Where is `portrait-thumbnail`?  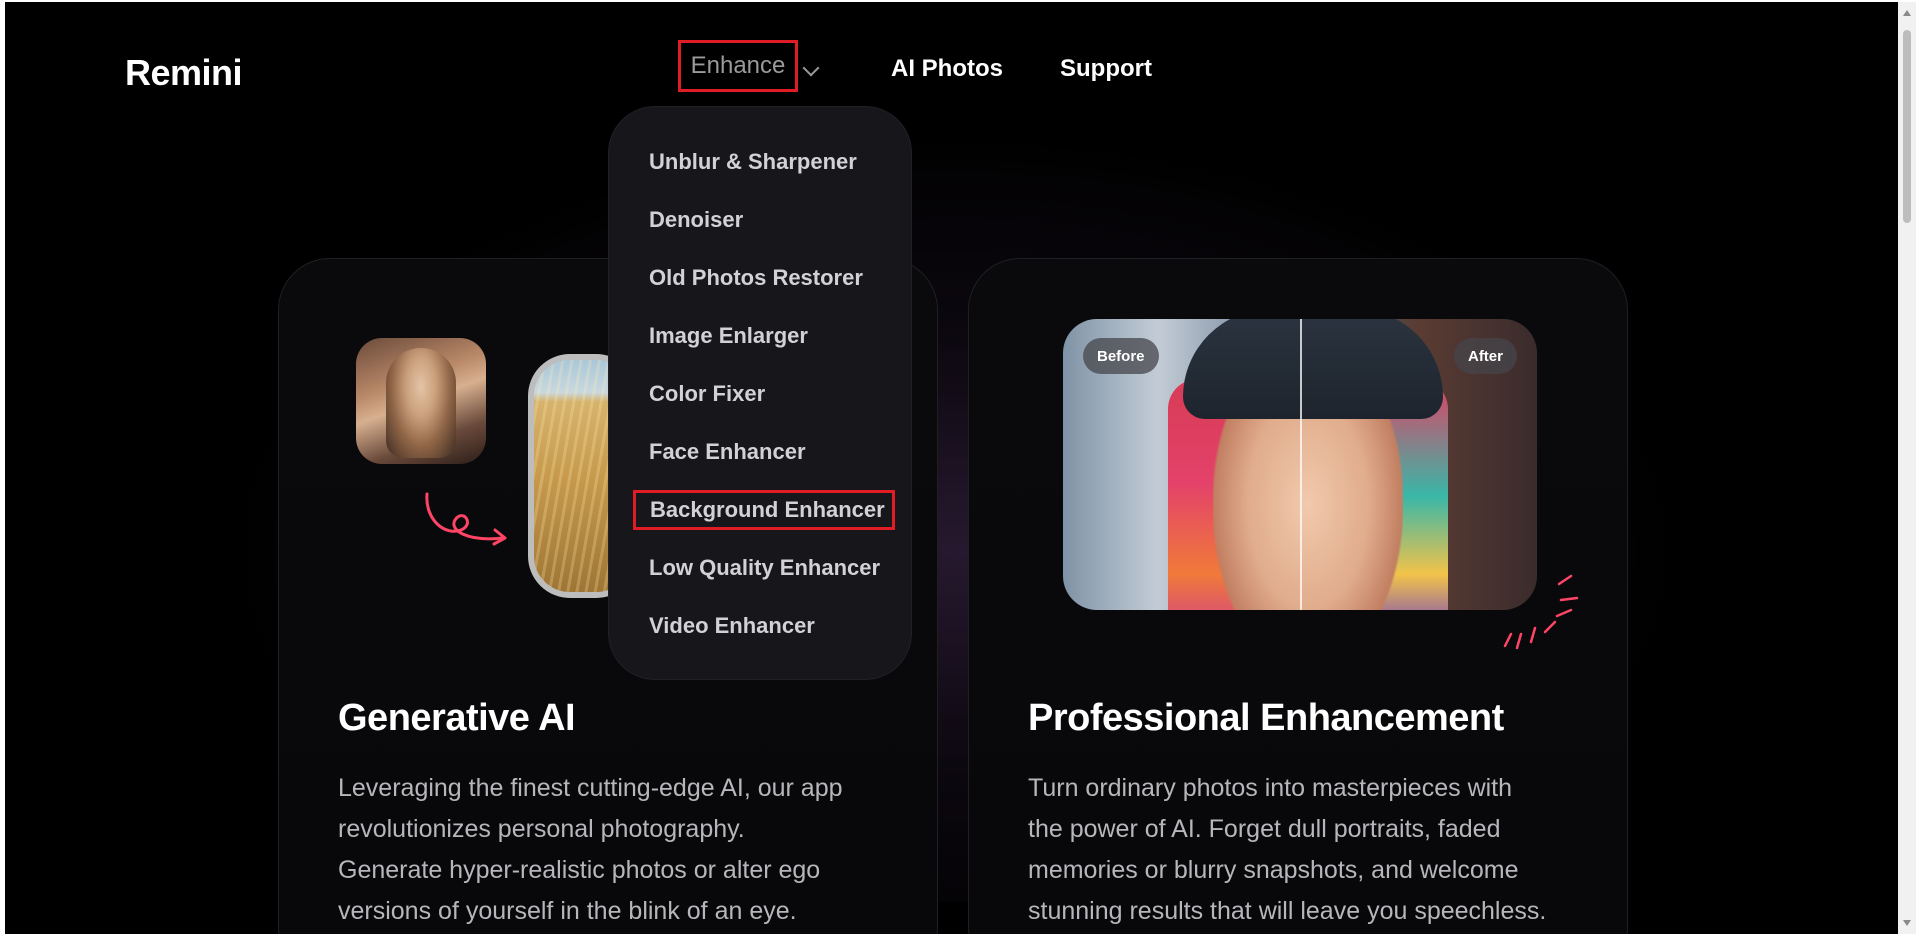 portrait-thumbnail is located at coordinates (421, 401).